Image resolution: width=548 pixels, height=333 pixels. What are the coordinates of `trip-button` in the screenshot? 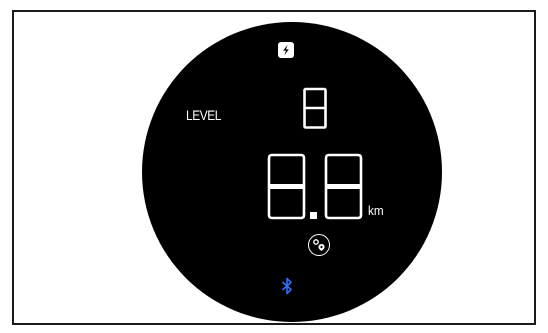 It's located at (319, 245).